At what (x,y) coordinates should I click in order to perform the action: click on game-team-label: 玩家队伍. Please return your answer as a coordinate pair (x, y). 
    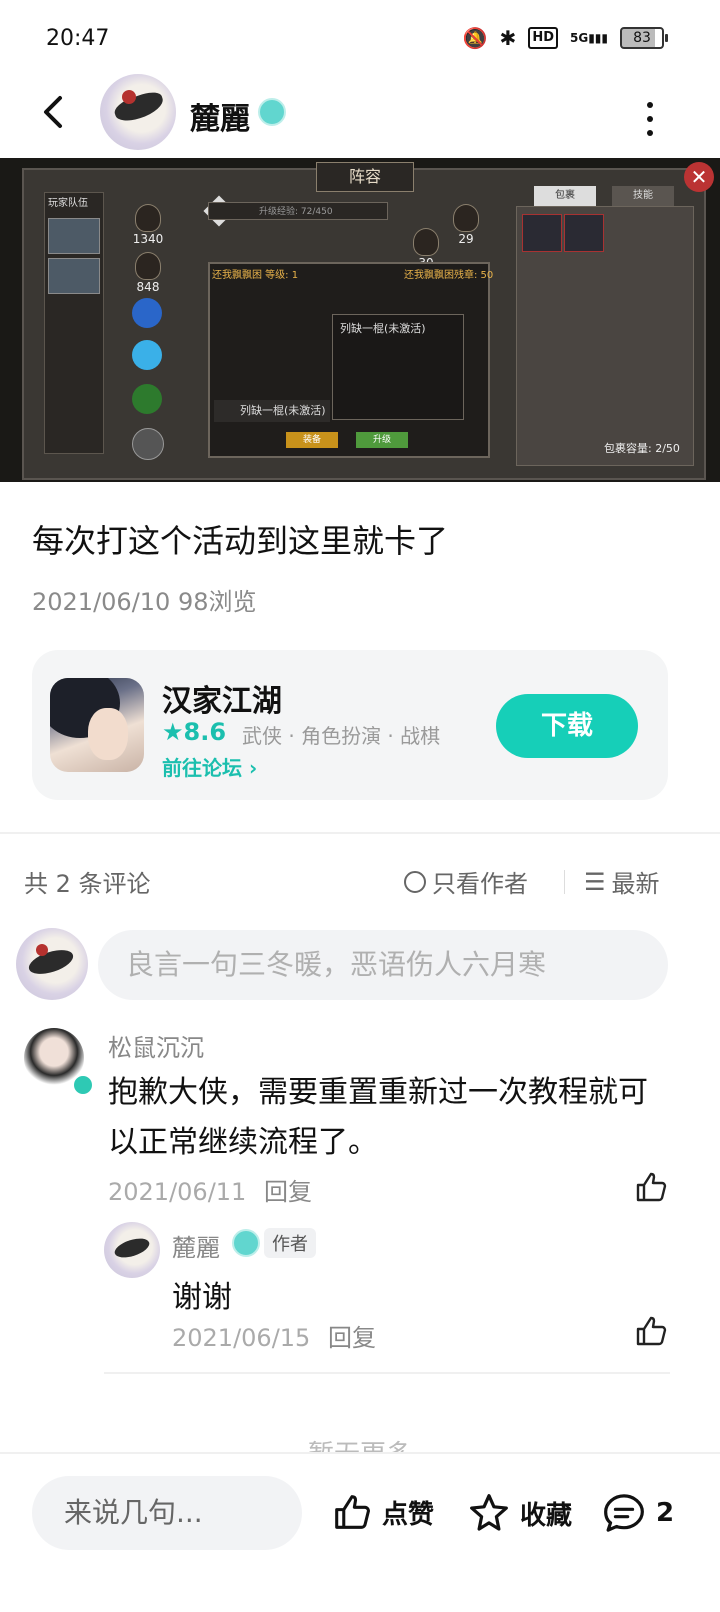
    Looking at the image, I should click on (68, 203).